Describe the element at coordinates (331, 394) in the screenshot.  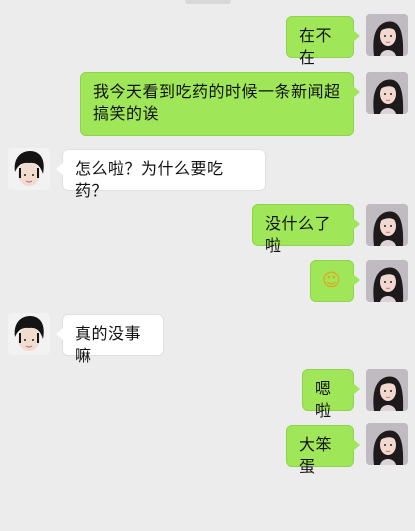
I see `my-message-bubble: 嗯啦` at that location.